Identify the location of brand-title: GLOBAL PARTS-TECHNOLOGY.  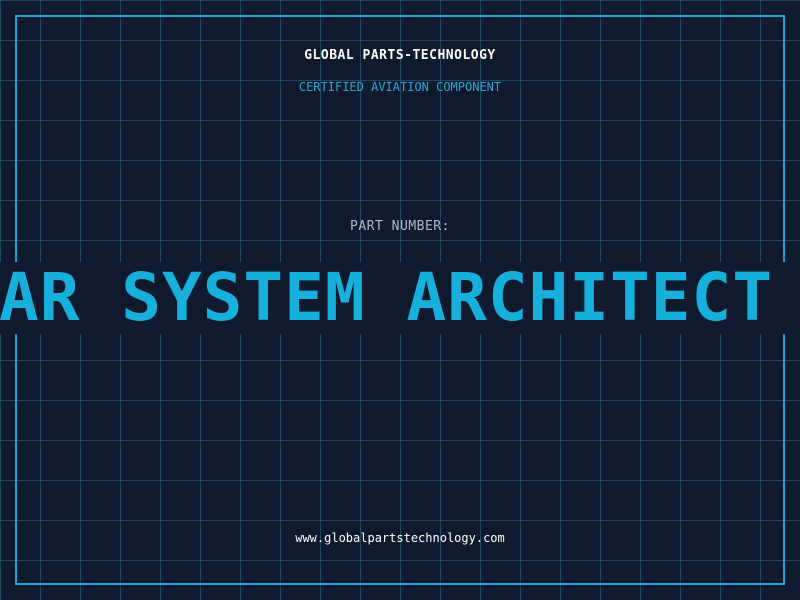
(400, 55).